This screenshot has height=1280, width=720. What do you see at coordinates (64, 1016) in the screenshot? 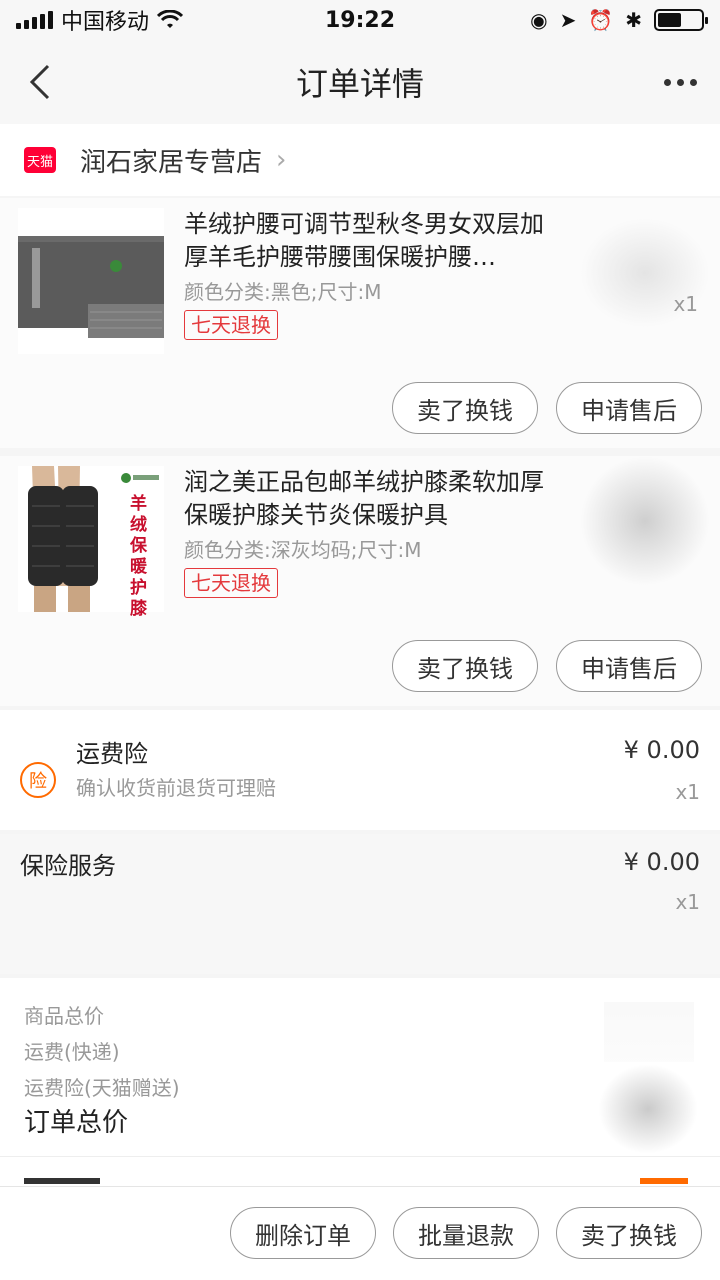
I see `goods-total-label: 商品总价` at bounding box center [64, 1016].